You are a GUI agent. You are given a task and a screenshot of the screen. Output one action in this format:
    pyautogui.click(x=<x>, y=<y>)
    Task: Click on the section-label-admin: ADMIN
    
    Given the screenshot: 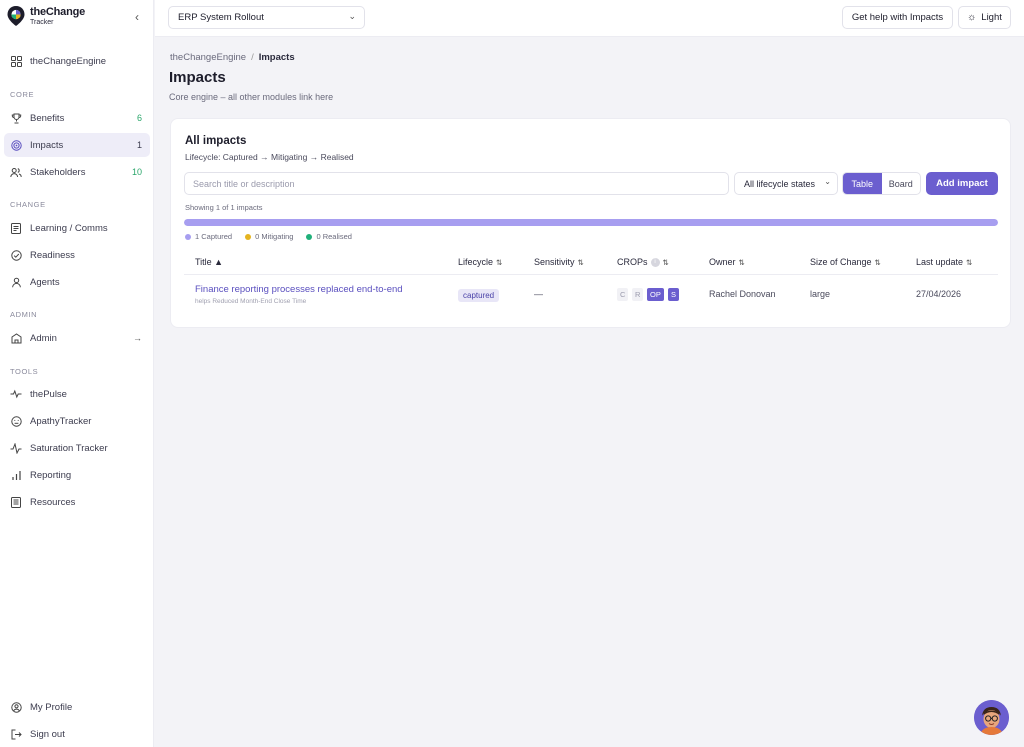 What is the action you would take?
    pyautogui.click(x=24, y=314)
    